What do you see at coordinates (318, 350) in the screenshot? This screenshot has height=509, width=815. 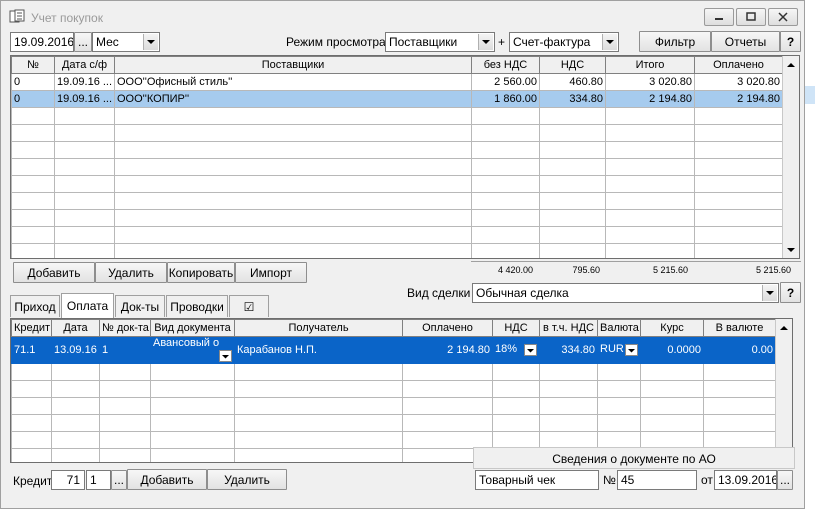 I see `cell-recipient: Карабанов Н.П.` at bounding box center [318, 350].